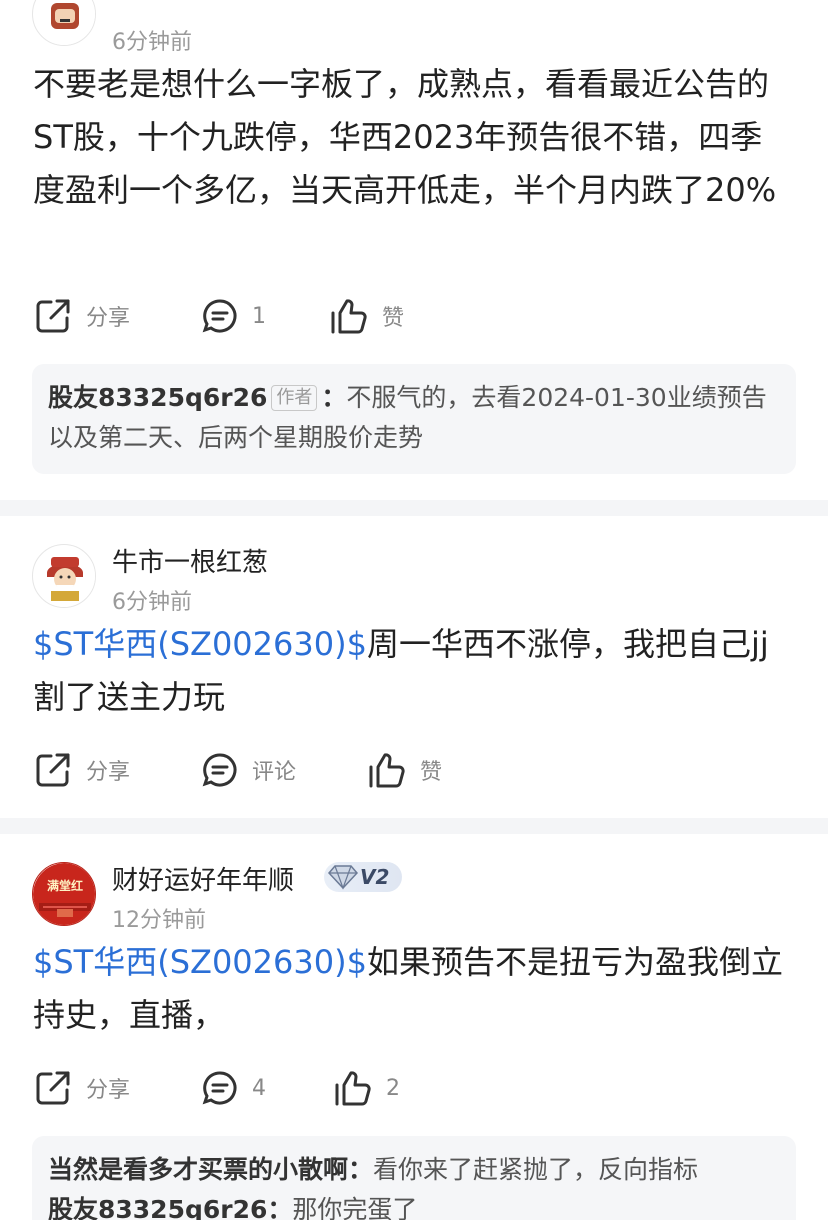 The image size is (828, 1220). What do you see at coordinates (536, 1169) in the screenshot?
I see `reply-text: 看你来了赶紧抛了，反向指标` at bounding box center [536, 1169].